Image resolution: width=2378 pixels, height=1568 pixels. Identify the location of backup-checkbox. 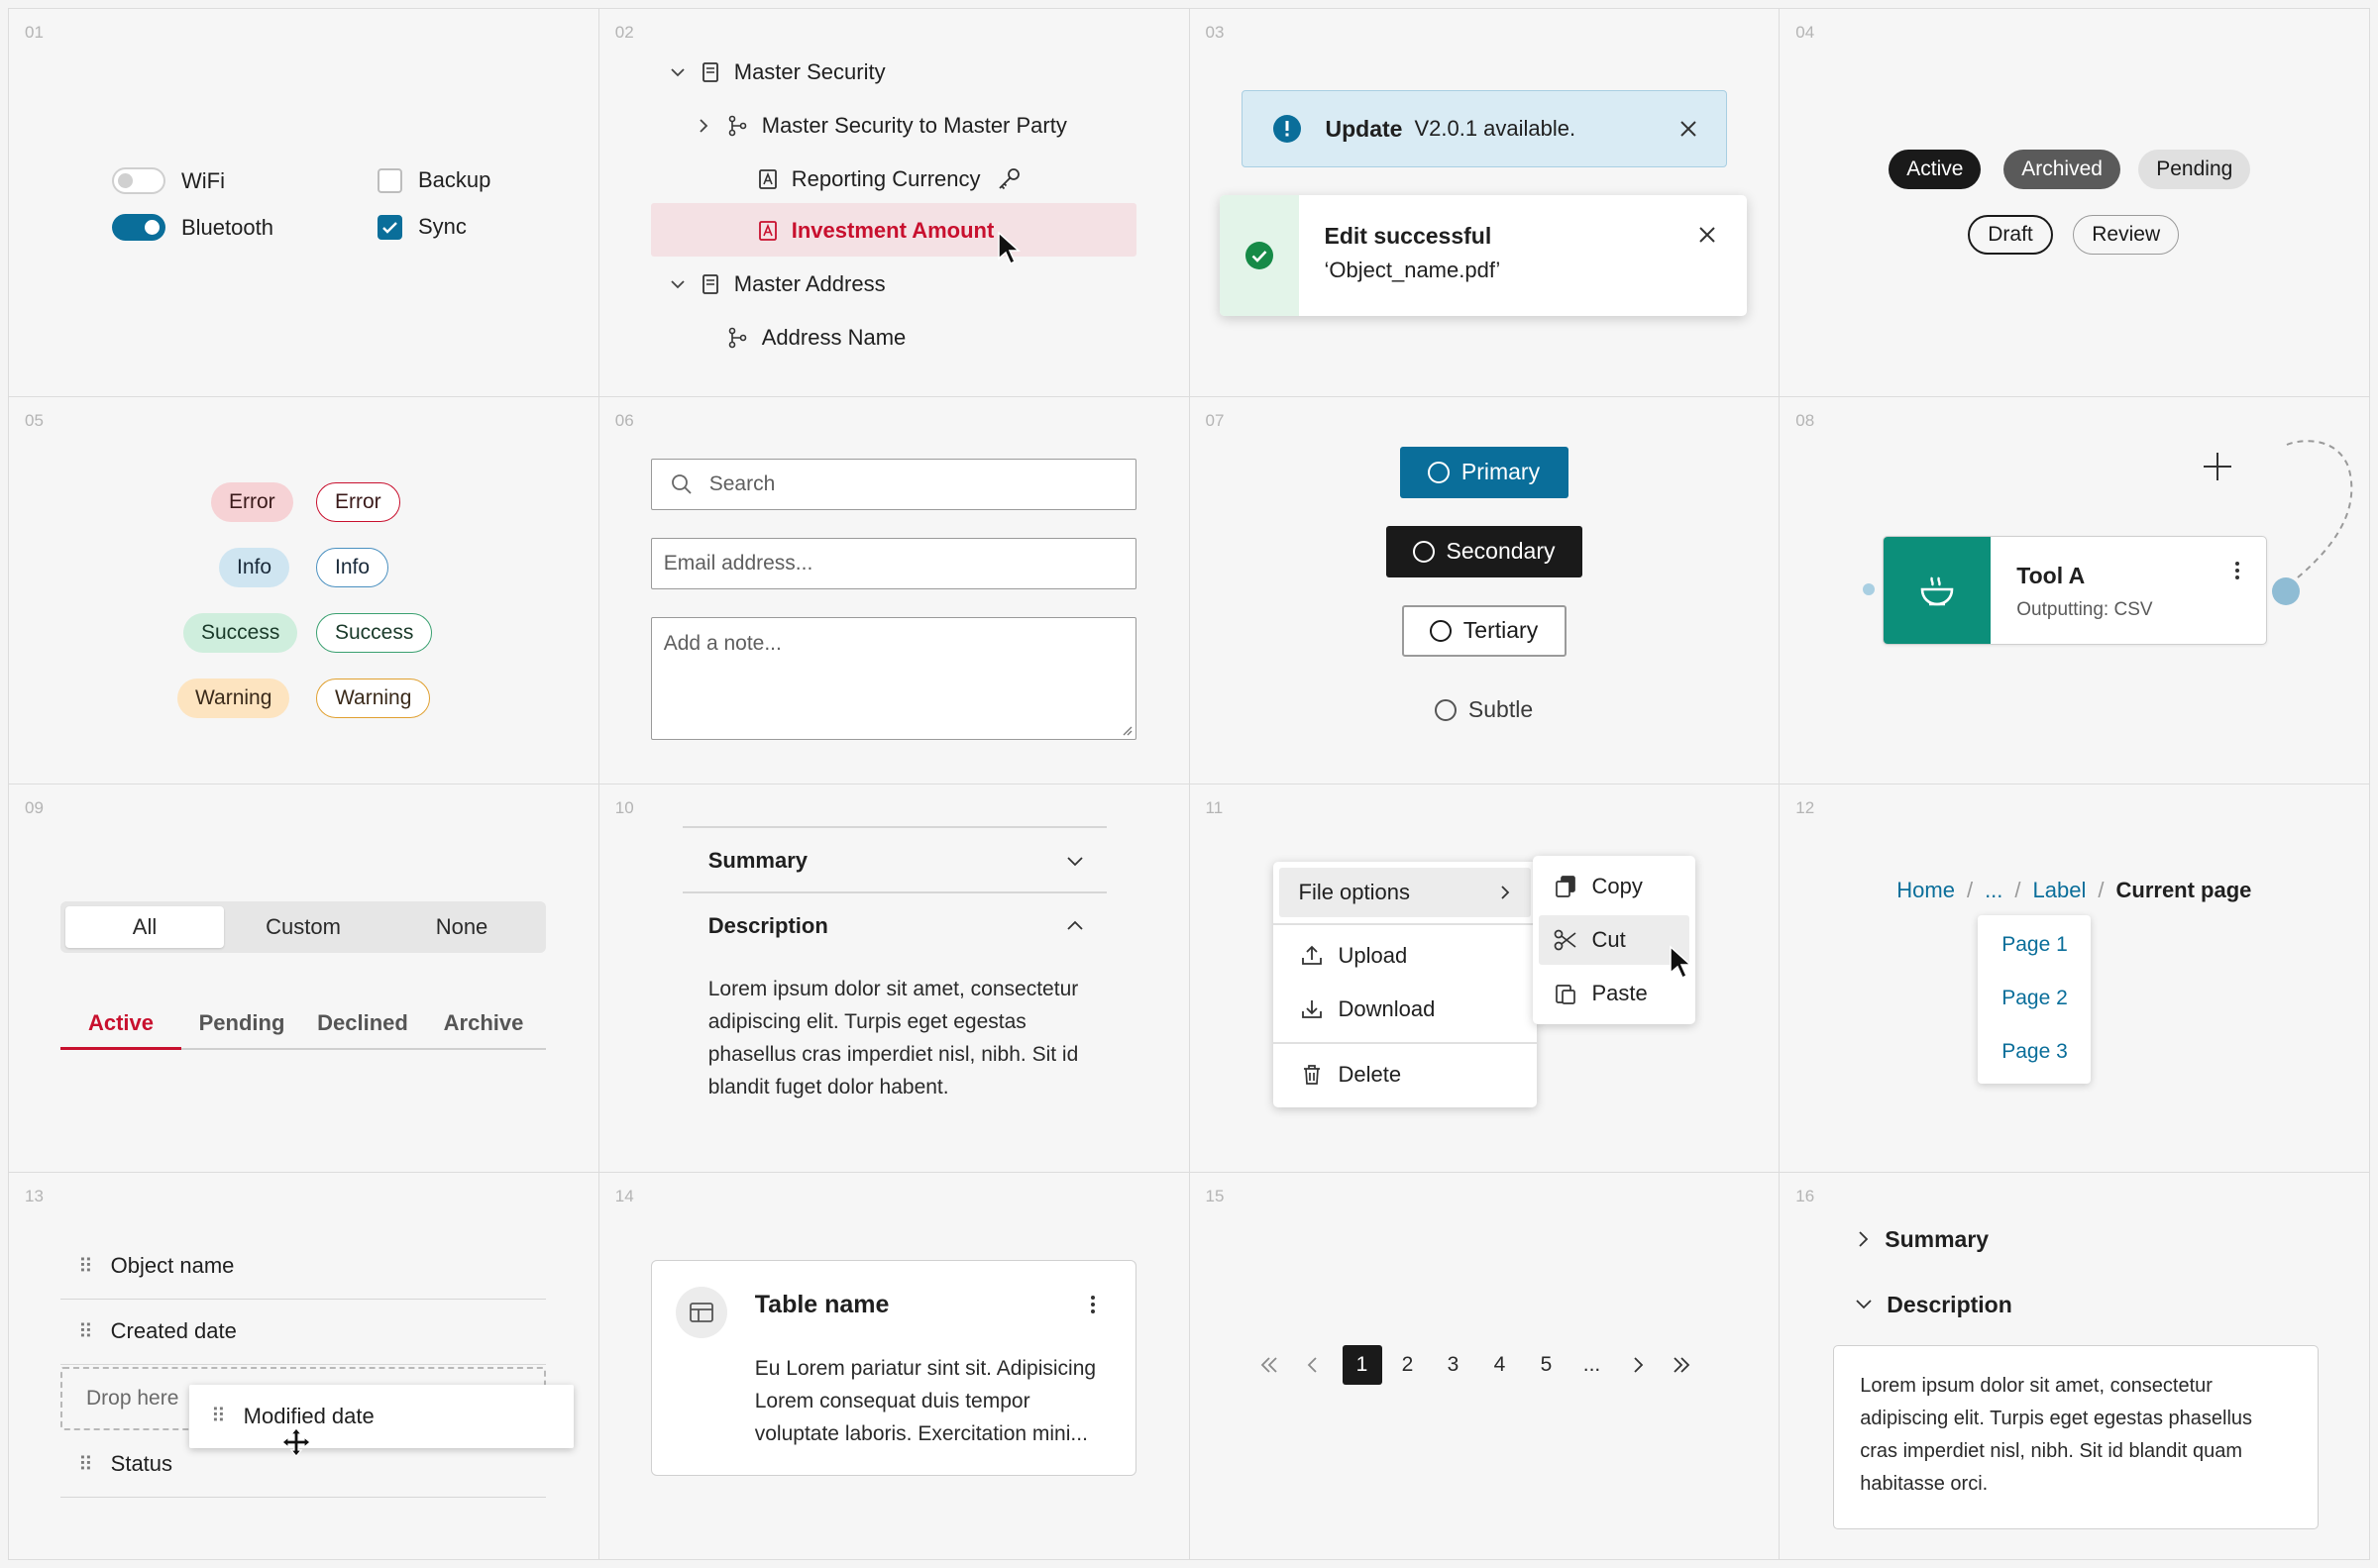
(390, 180).